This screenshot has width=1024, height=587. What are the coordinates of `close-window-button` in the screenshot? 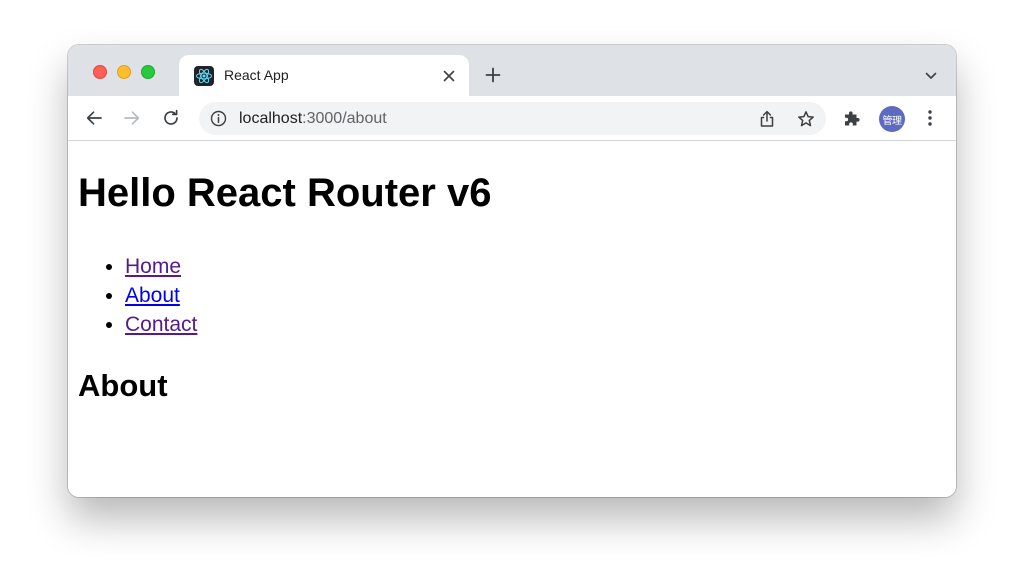 It's located at (100, 72).